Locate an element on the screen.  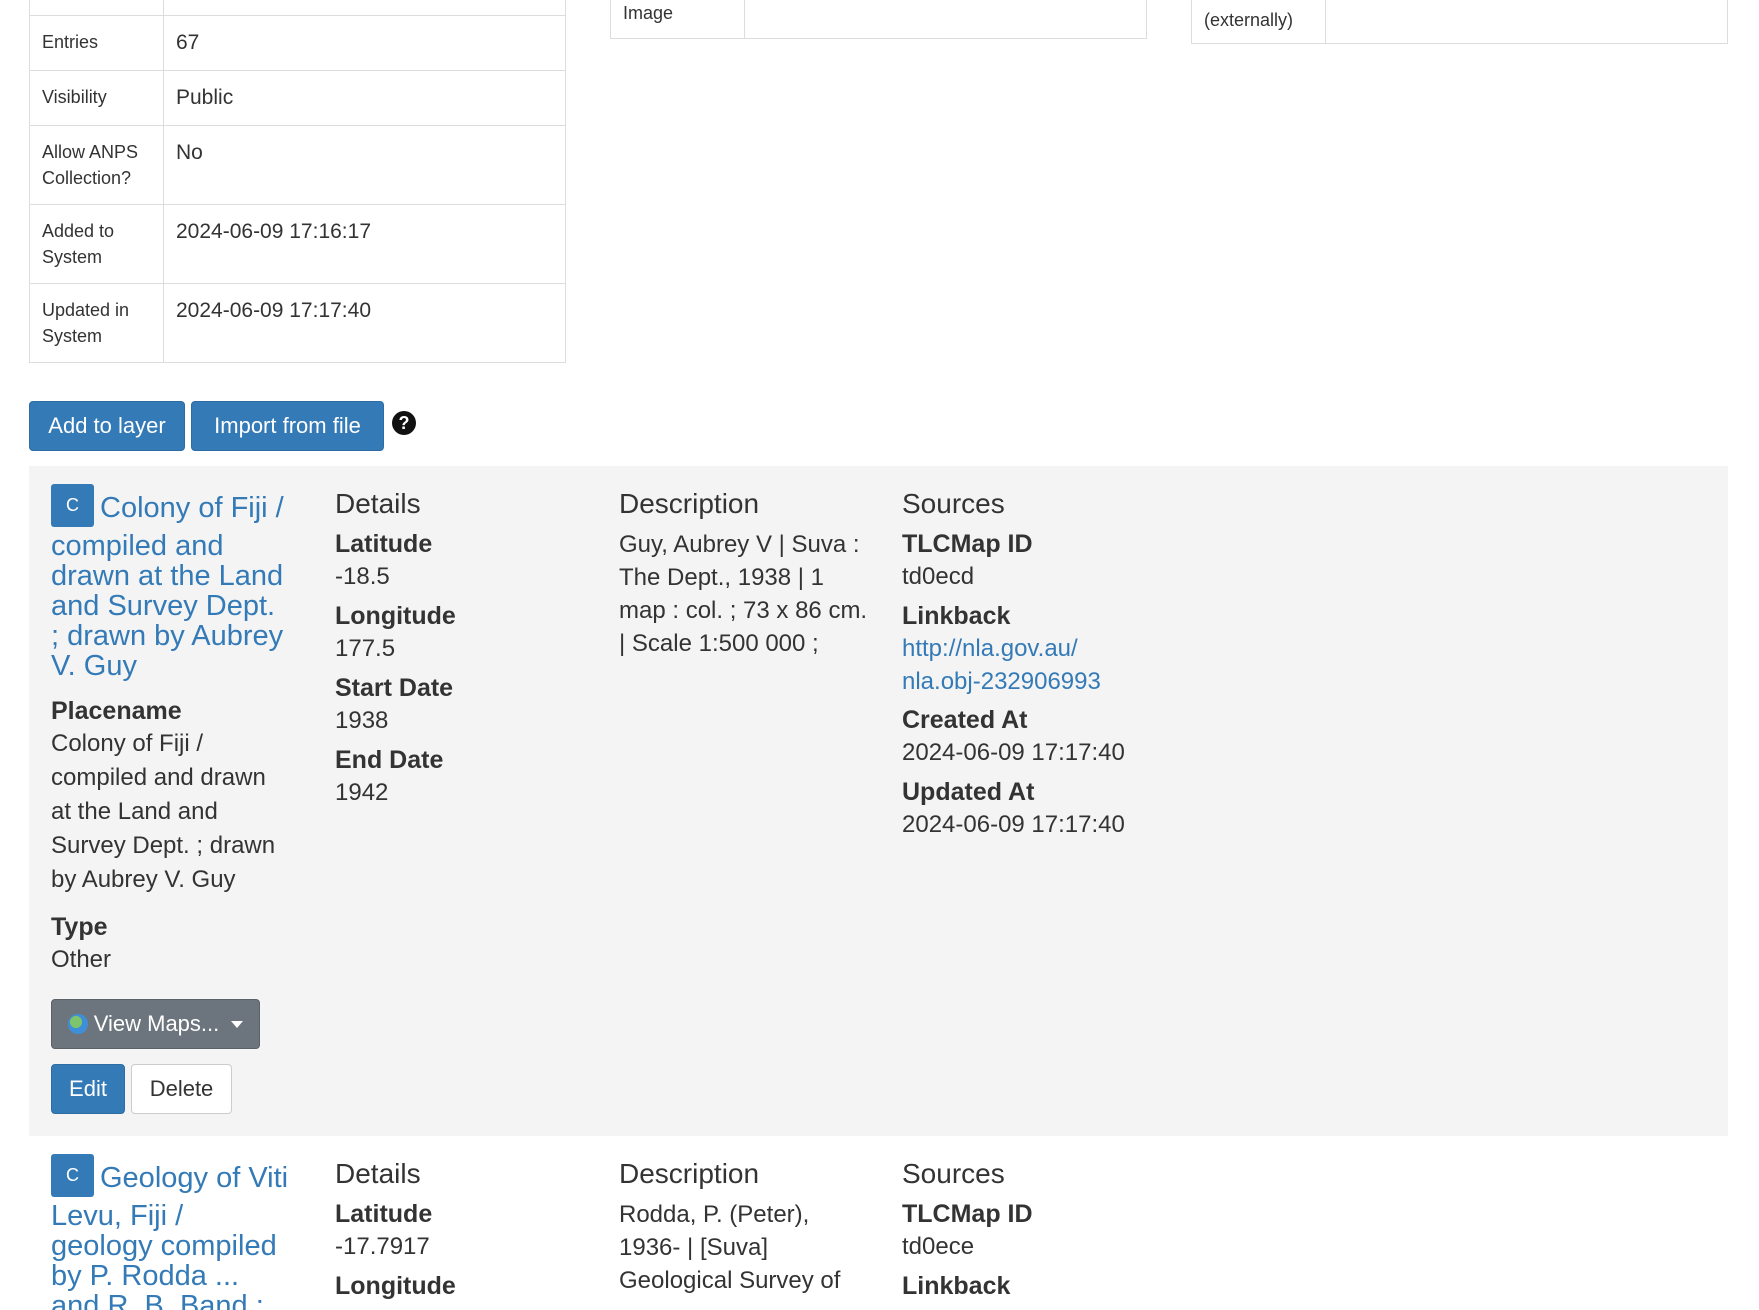
table-row: Visibility Public is located at coordinates (297, 98).